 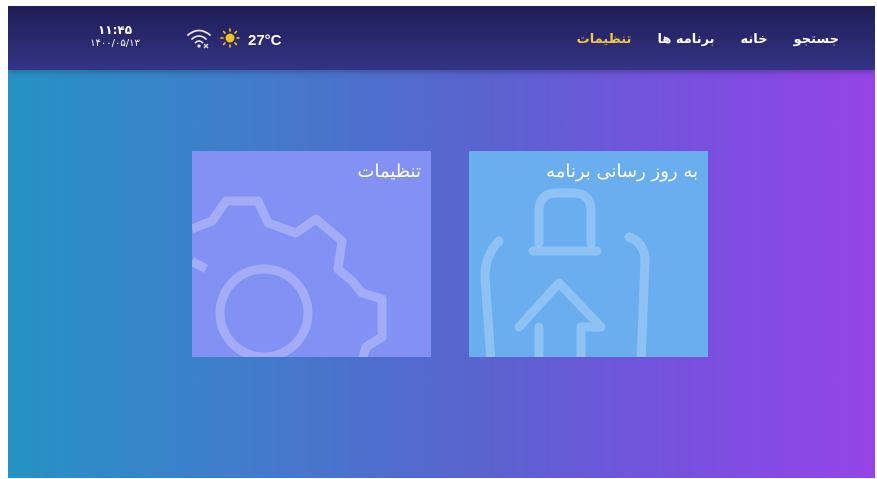 What do you see at coordinates (199, 40) in the screenshot?
I see `wifi-disconnected-icon` at bounding box center [199, 40].